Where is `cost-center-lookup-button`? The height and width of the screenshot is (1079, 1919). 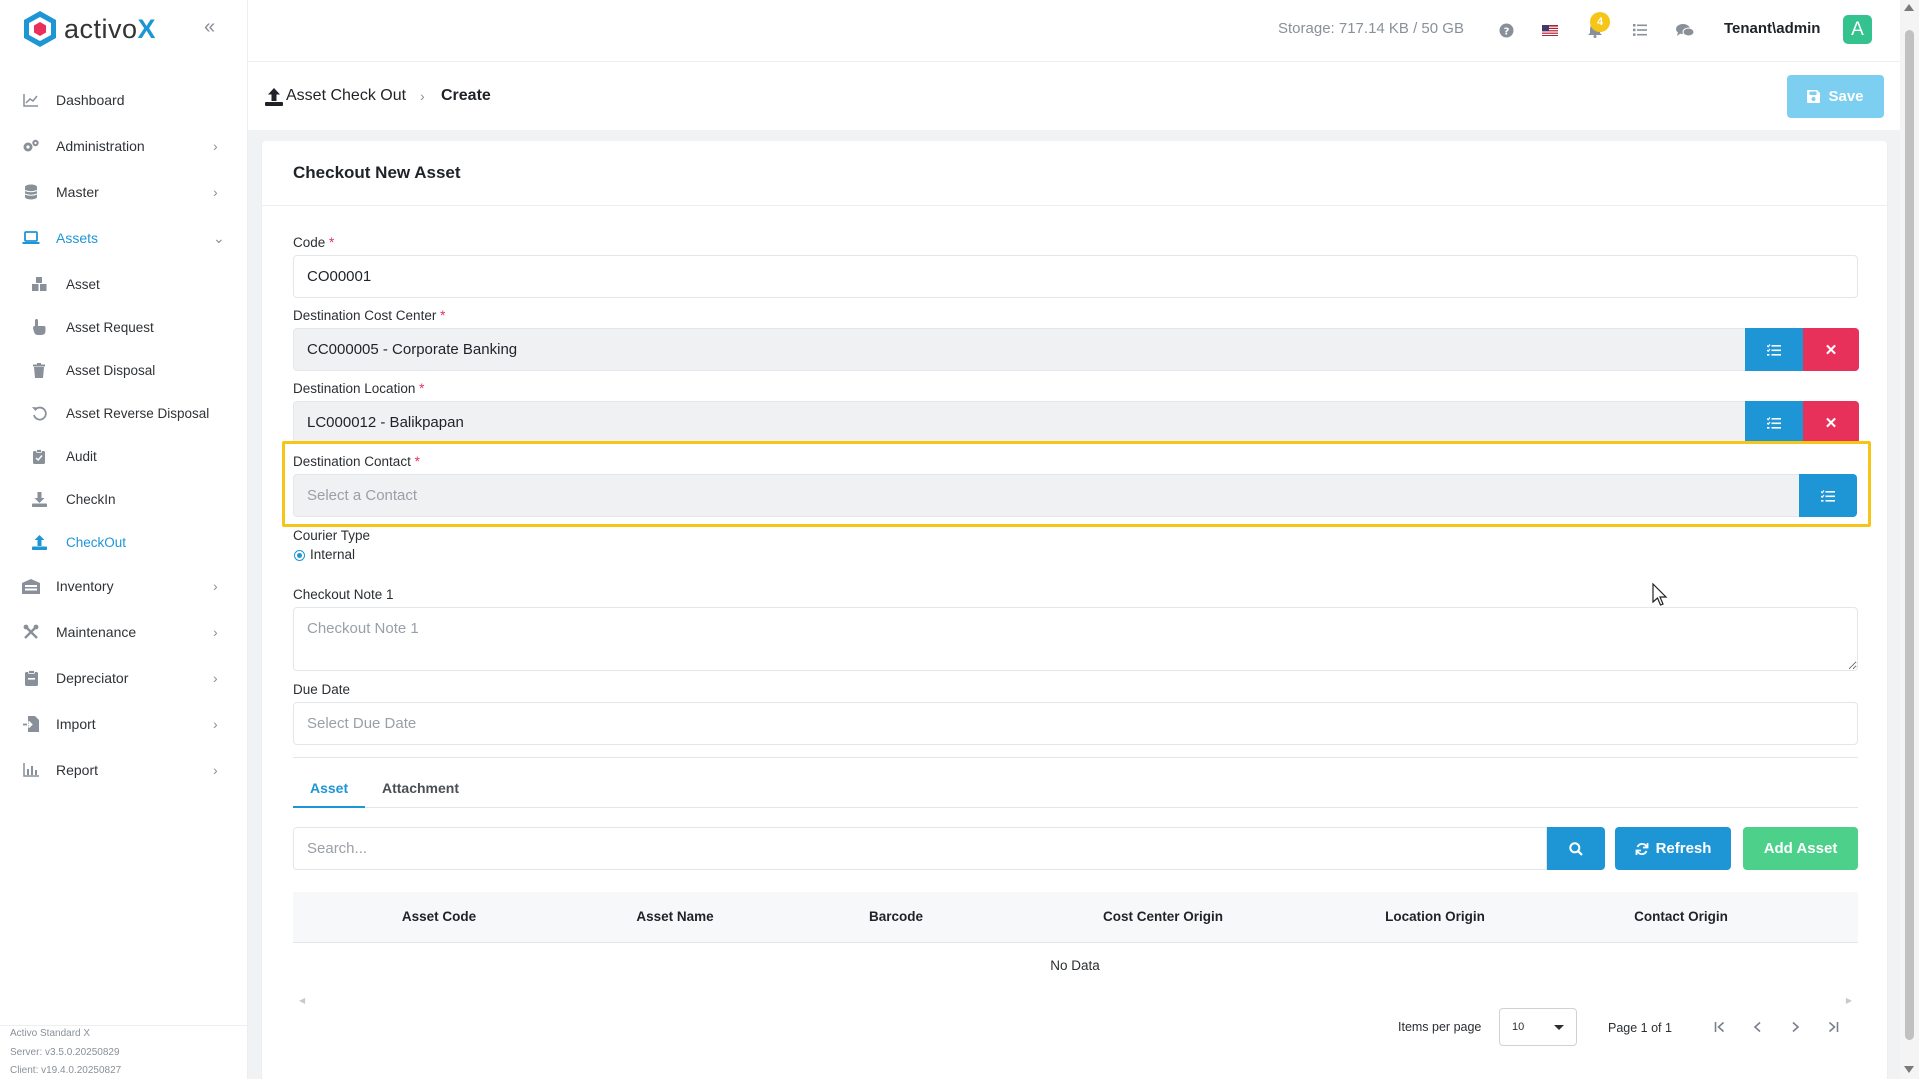 cost-center-lookup-button is located at coordinates (1774, 349).